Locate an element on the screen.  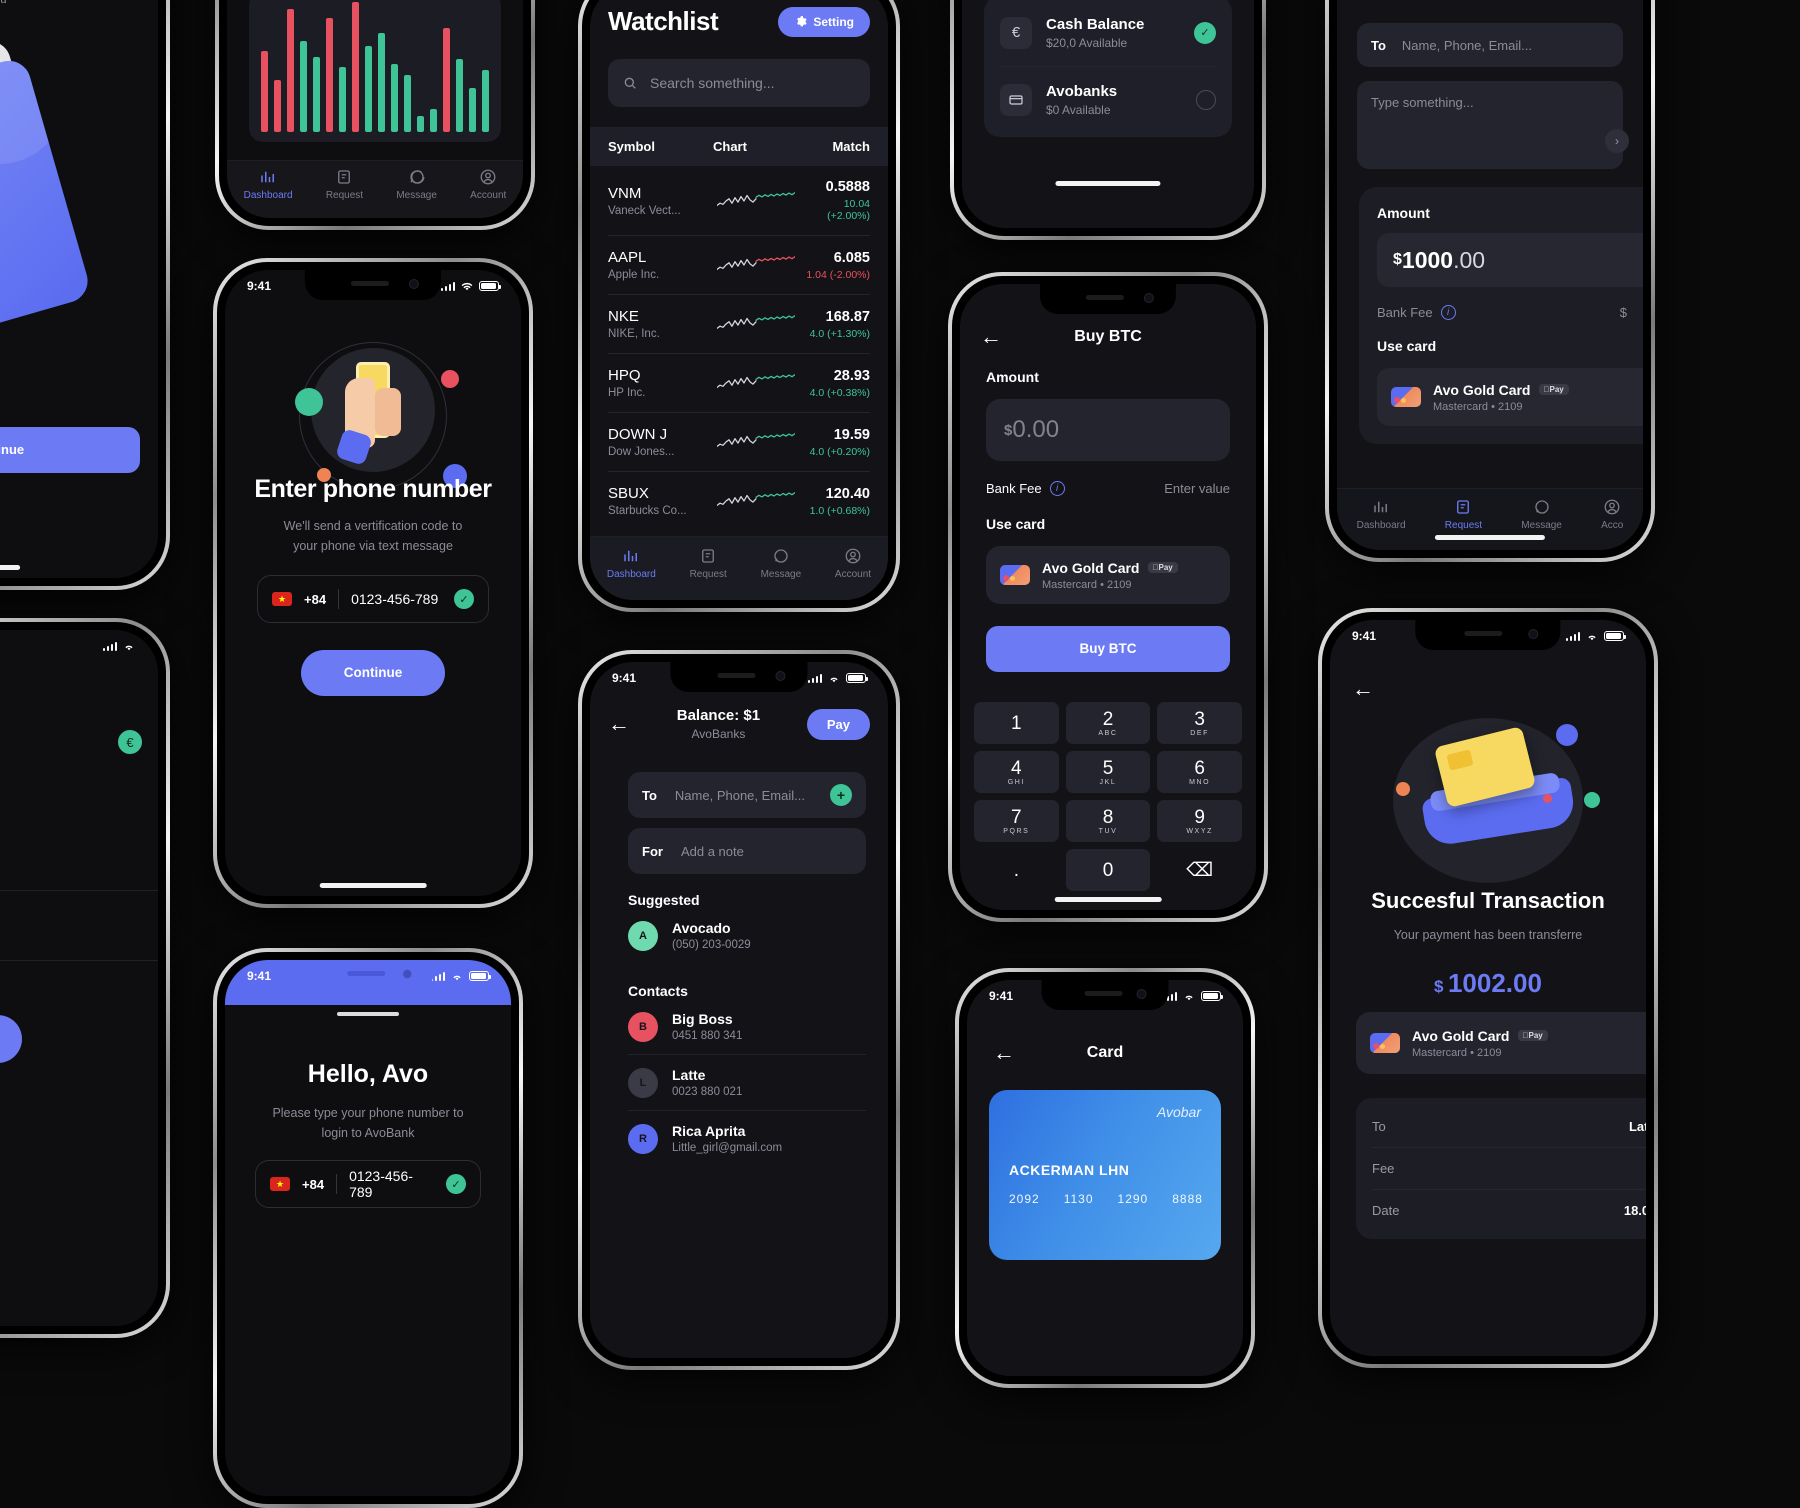
note-field: Type something... › is located at coordinates (1493, 125).